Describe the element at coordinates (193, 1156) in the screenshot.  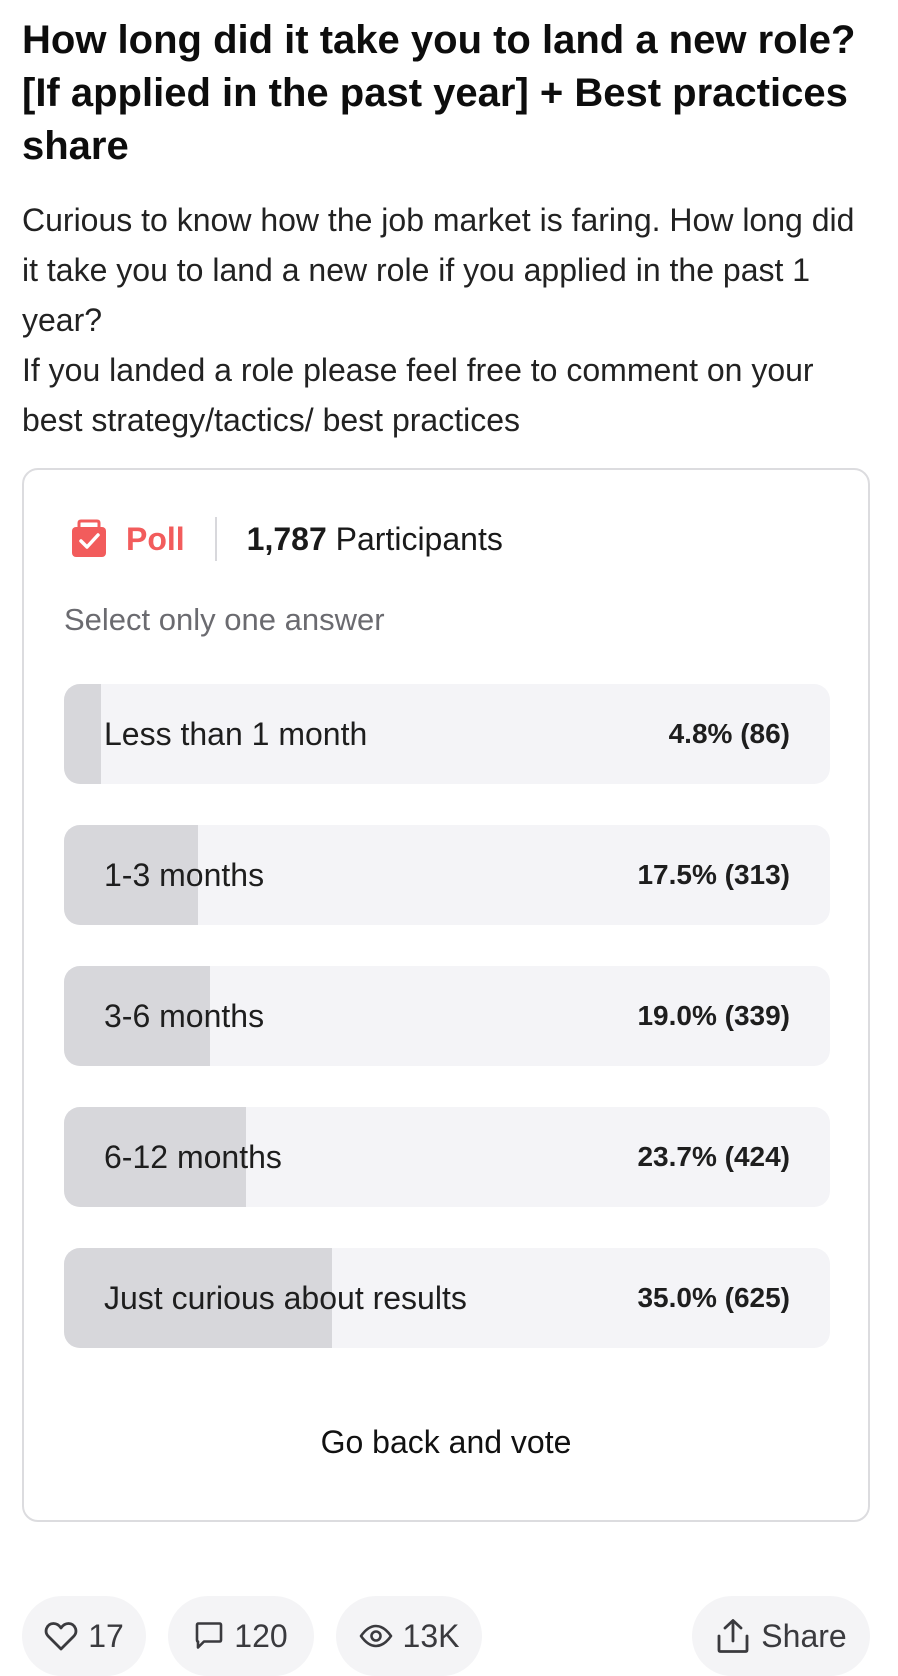
I see `option-label: 6-12 months` at that location.